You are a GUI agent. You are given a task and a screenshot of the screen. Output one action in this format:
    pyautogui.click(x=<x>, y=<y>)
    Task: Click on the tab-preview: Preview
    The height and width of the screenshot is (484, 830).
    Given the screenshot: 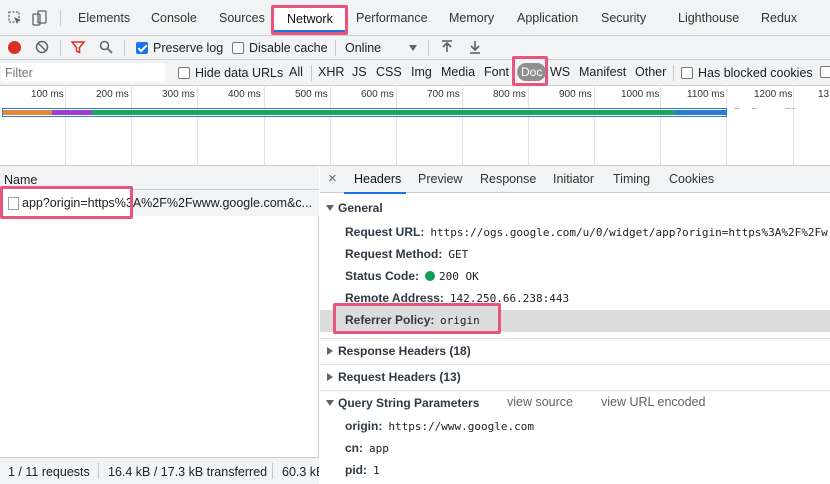 What is the action you would take?
    pyautogui.click(x=440, y=179)
    